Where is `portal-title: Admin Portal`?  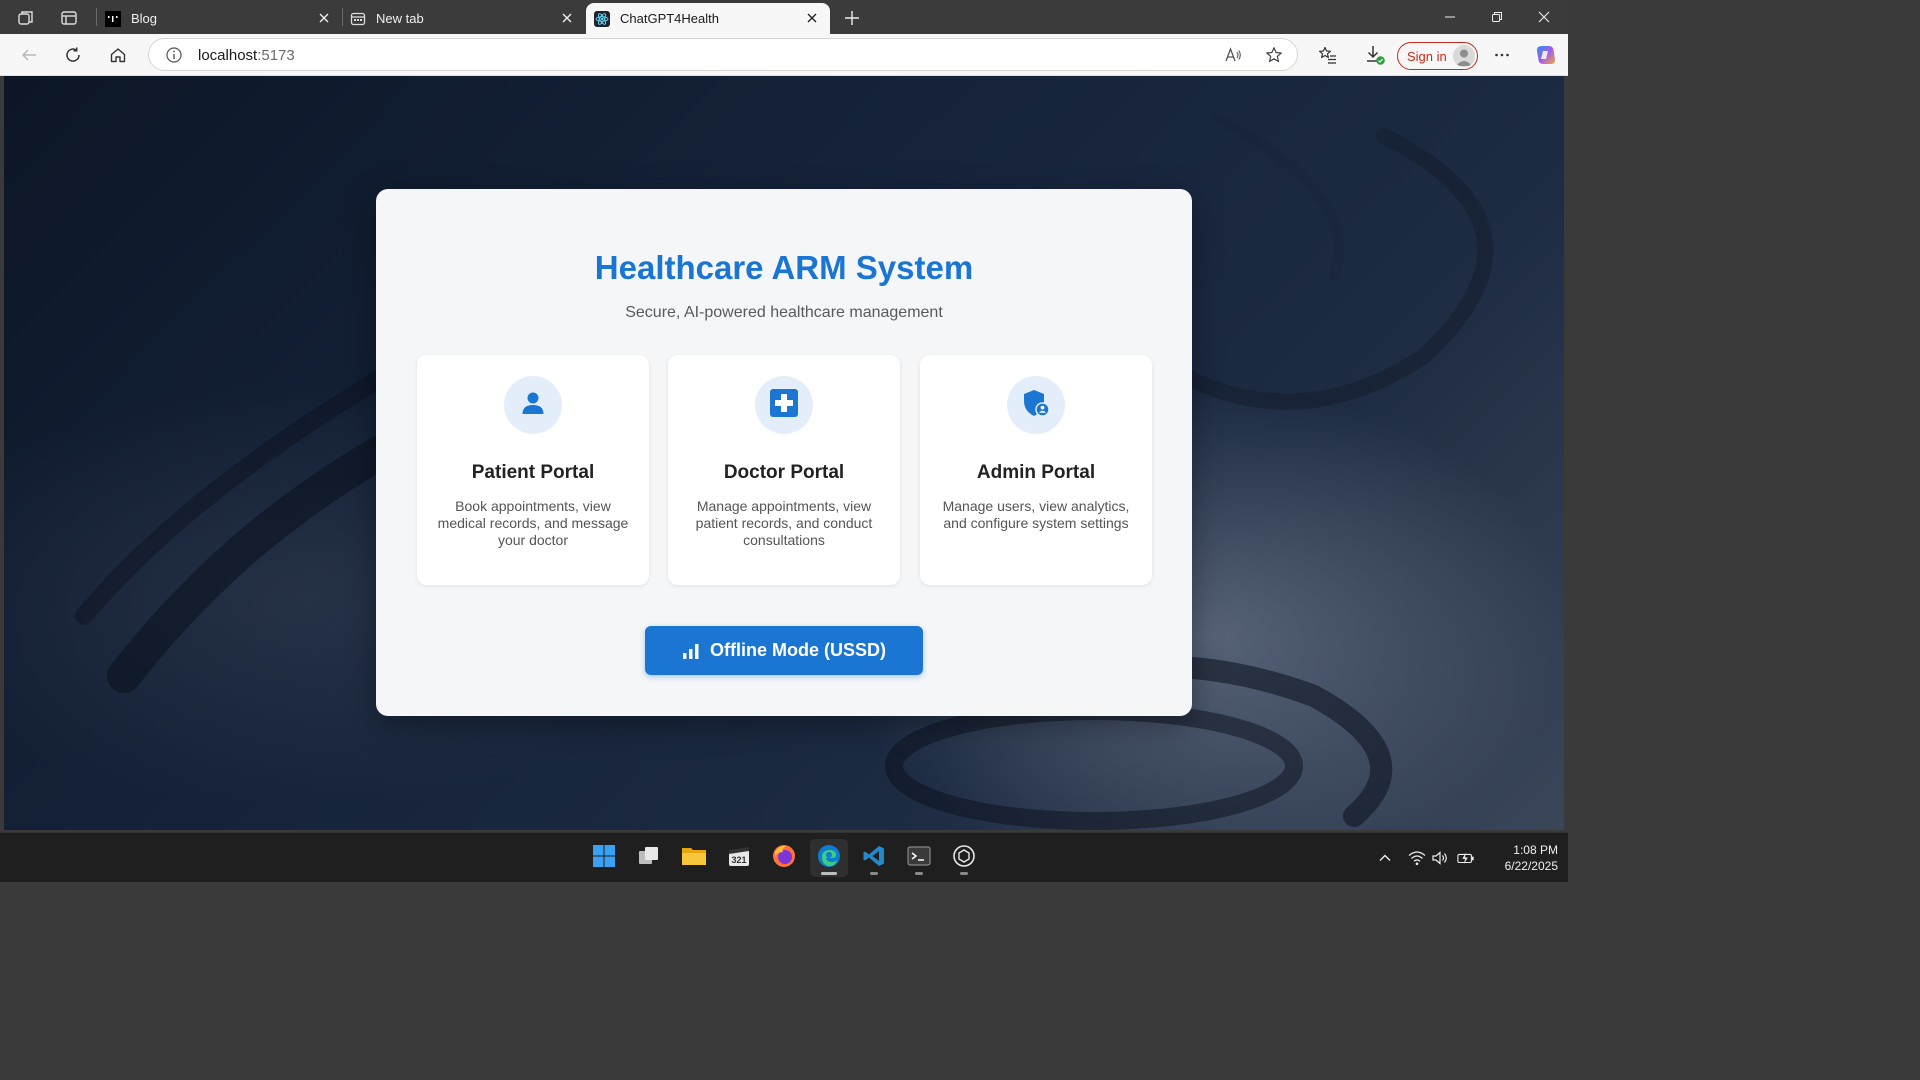 portal-title: Admin Portal is located at coordinates (1036, 472).